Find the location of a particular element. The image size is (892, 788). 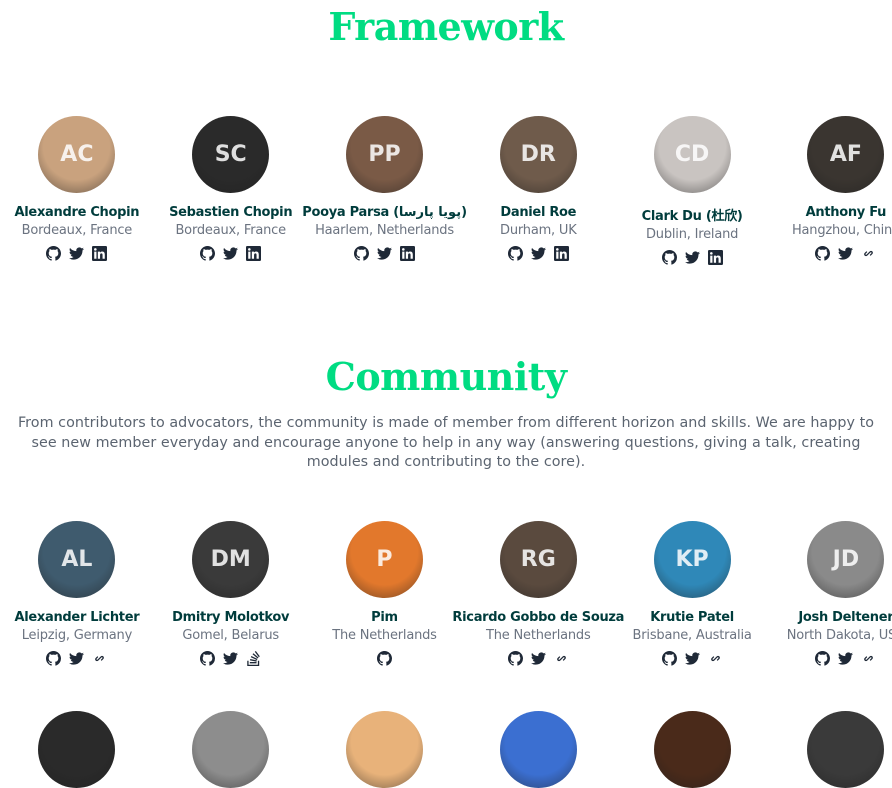

member-card: AL Alexander Lichter Leipzig, Germany is located at coordinates (77, 593).